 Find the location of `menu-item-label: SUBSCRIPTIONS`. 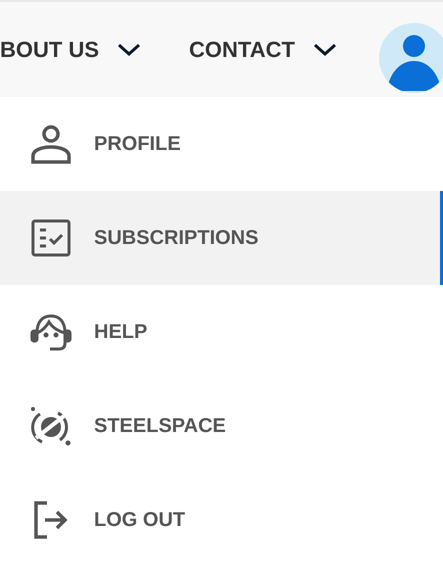

menu-item-label: SUBSCRIPTIONS is located at coordinates (176, 238).